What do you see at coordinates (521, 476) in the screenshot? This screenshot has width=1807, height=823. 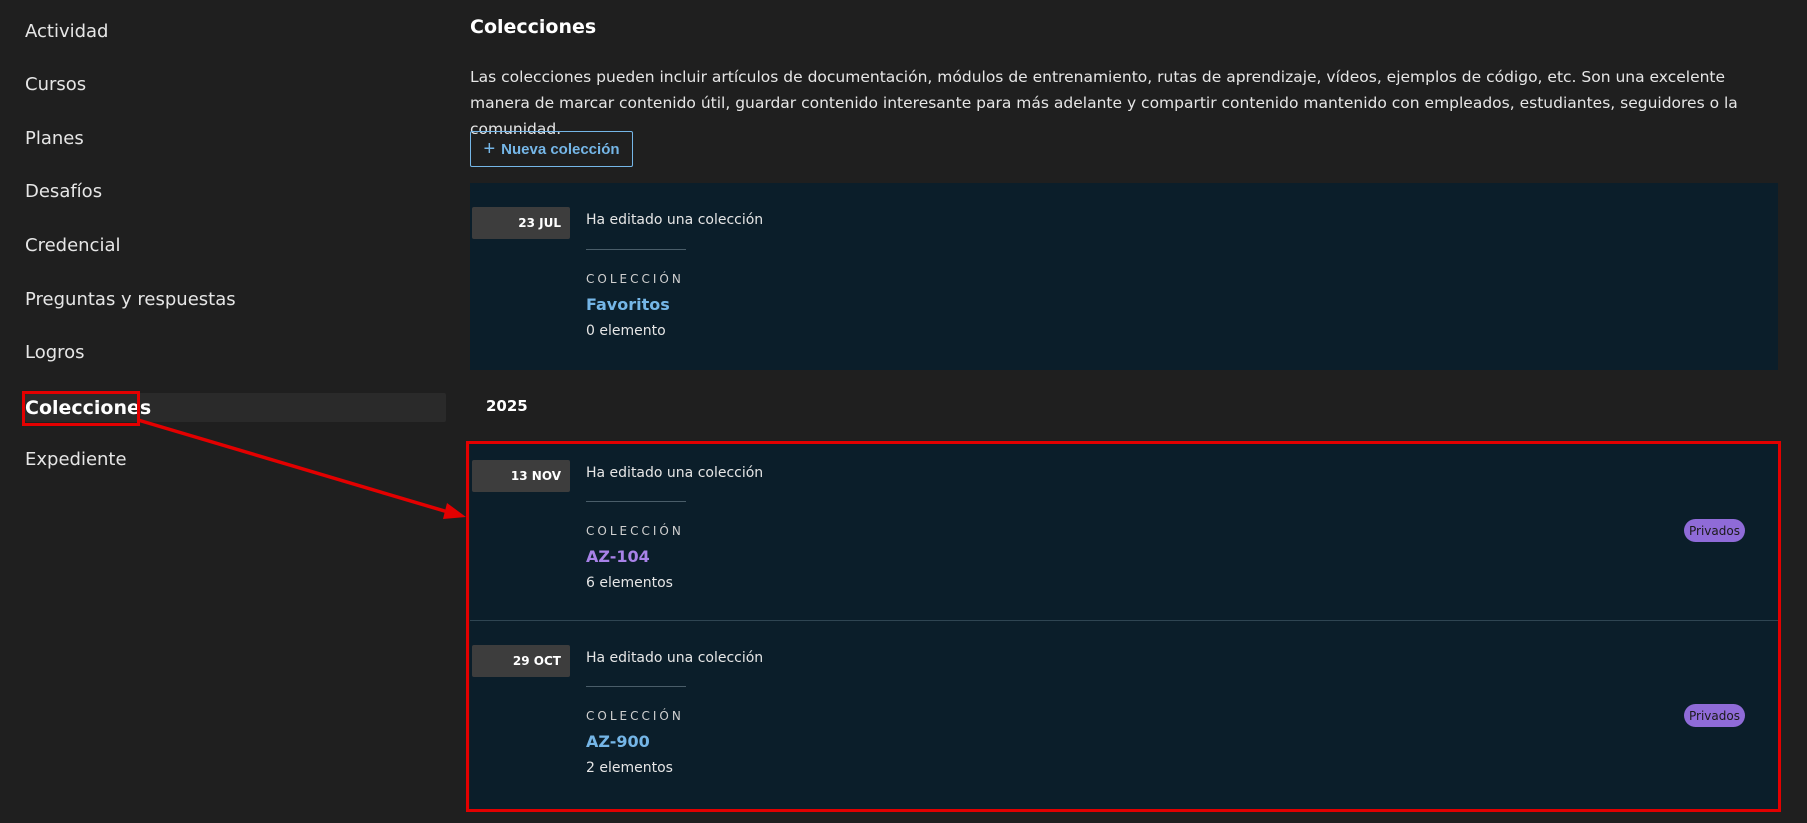 I see `date-chip: 13 NOV` at bounding box center [521, 476].